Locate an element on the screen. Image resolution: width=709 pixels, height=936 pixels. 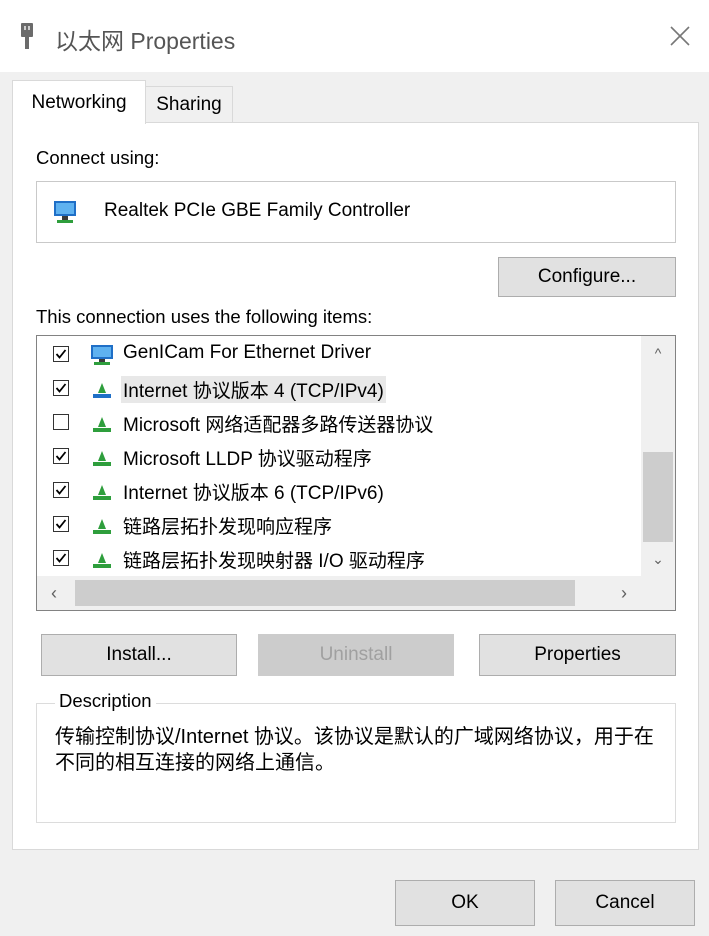
ok-button: OK is located at coordinates (465, 903).